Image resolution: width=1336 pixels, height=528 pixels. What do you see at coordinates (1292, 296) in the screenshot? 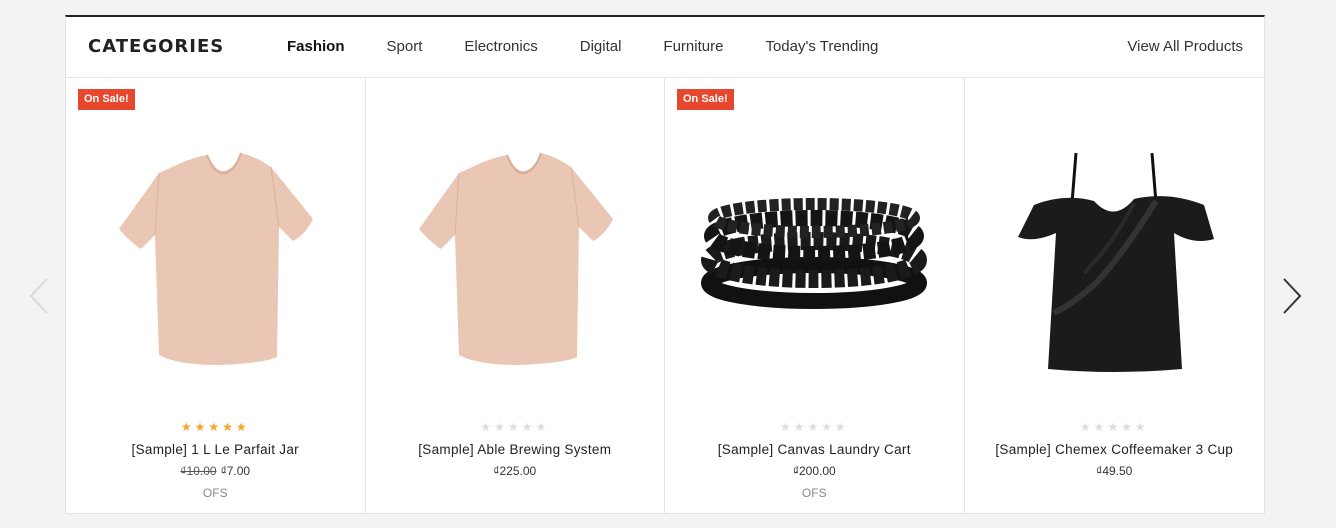
I see `chevron-right-icon` at bounding box center [1292, 296].